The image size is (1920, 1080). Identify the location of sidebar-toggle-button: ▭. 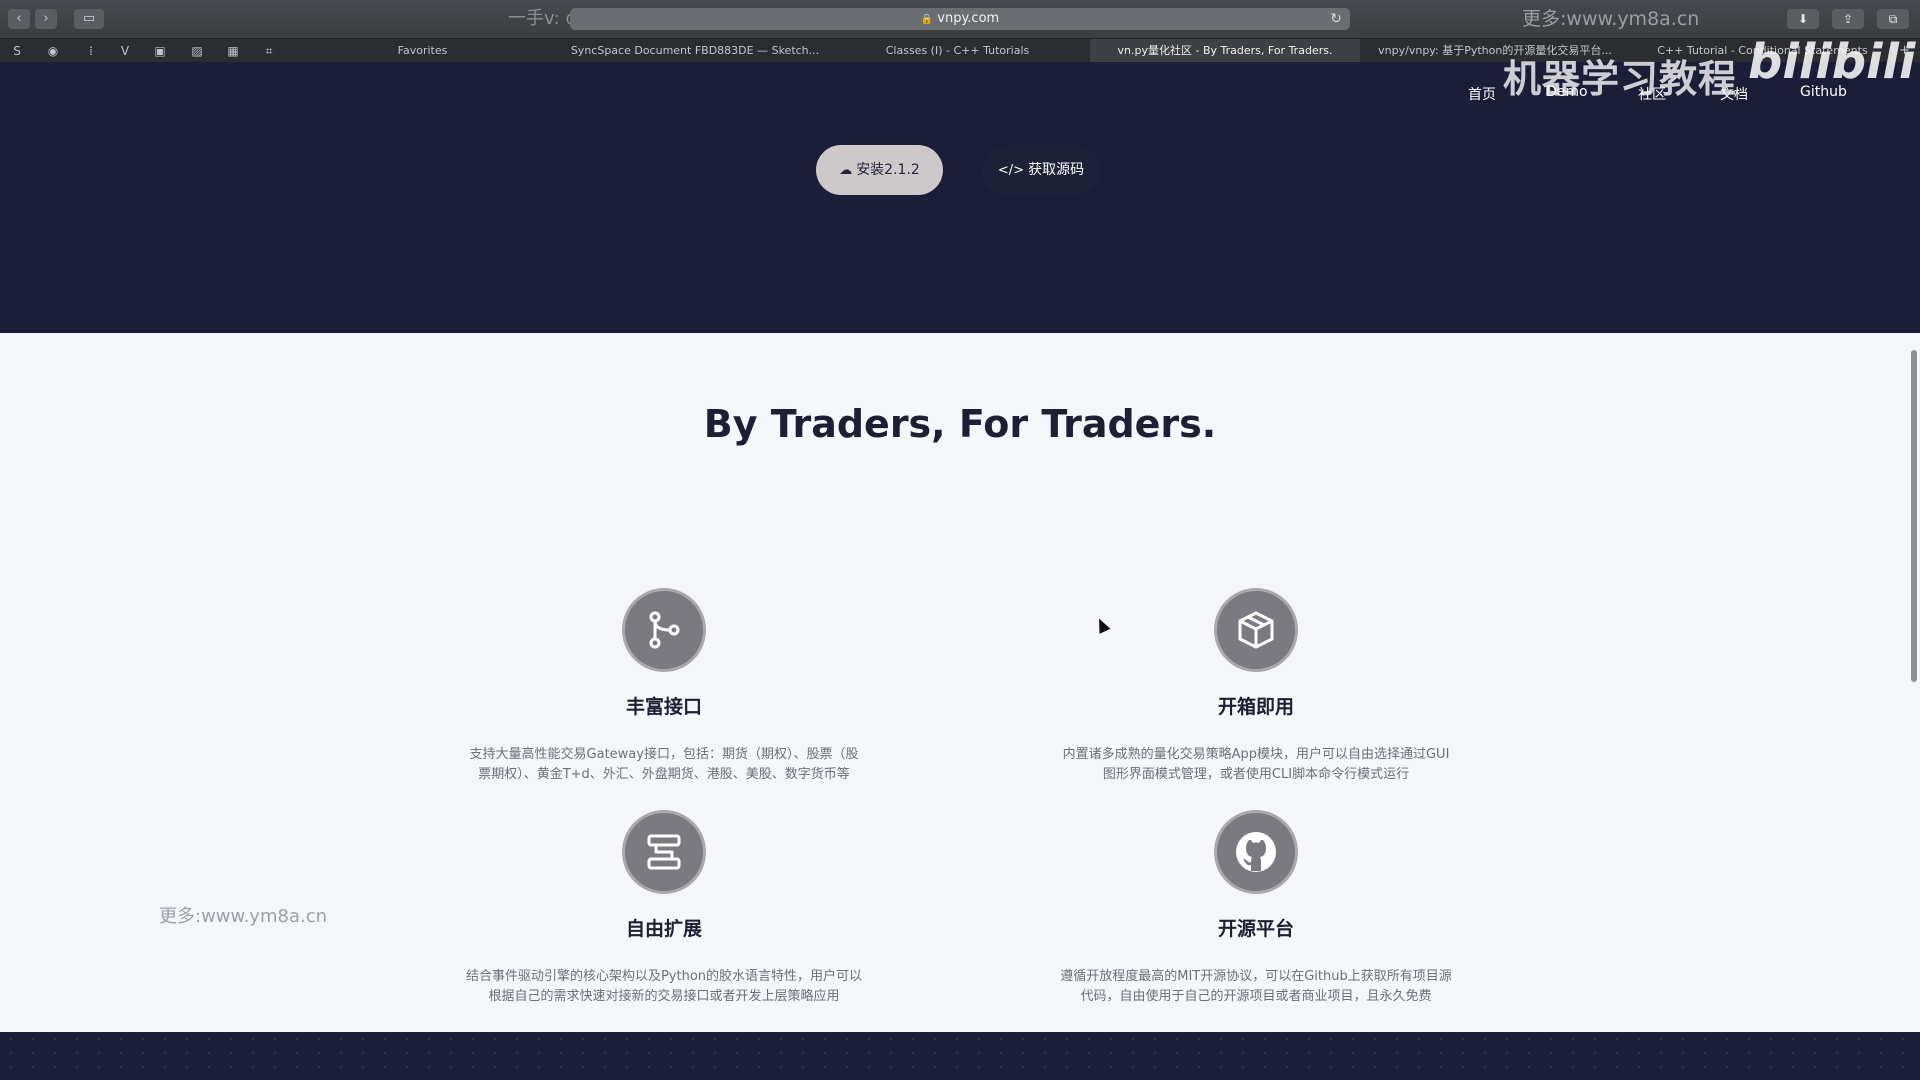
(89, 19).